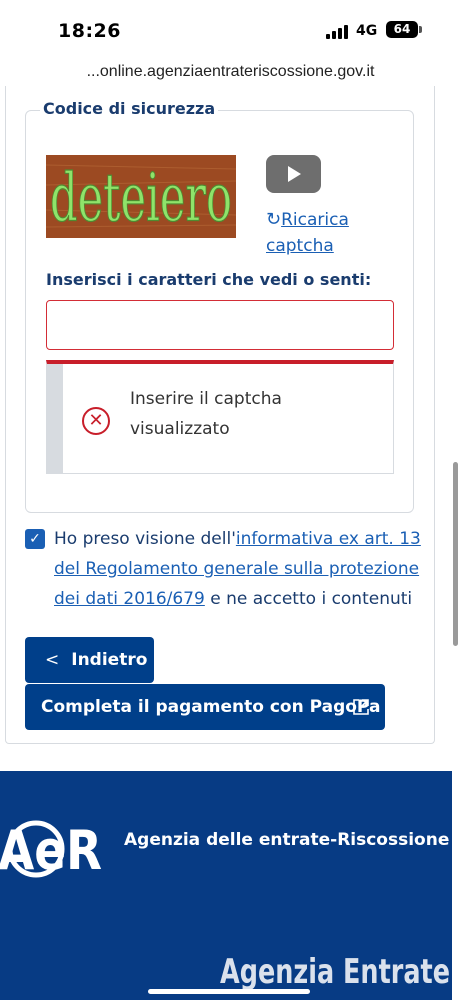 The image size is (461, 1000). What do you see at coordinates (211, 707) in the screenshot?
I see `pay-button-label: Completa il pagamento con PagoPa` at bounding box center [211, 707].